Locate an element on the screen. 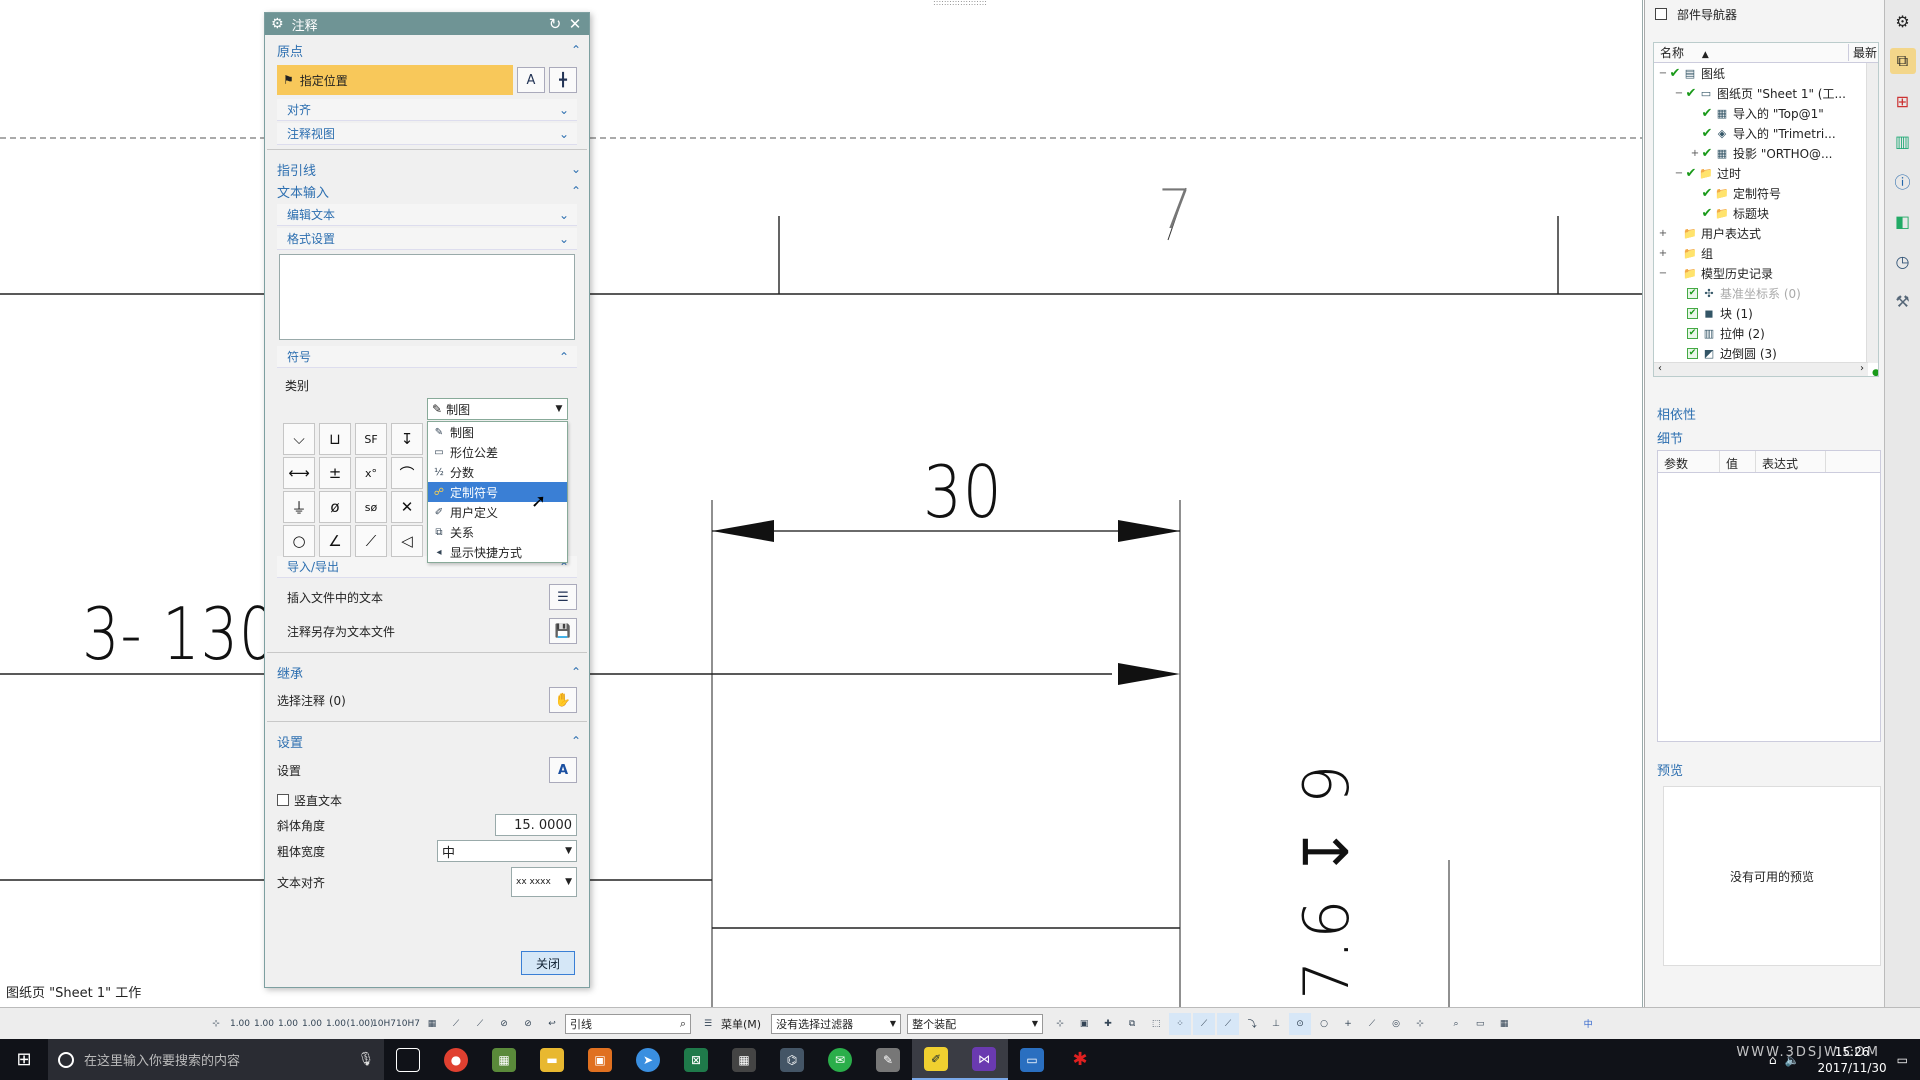 The height and width of the screenshot is (1080, 1920). symbol-button: ↧ is located at coordinates (407, 439).